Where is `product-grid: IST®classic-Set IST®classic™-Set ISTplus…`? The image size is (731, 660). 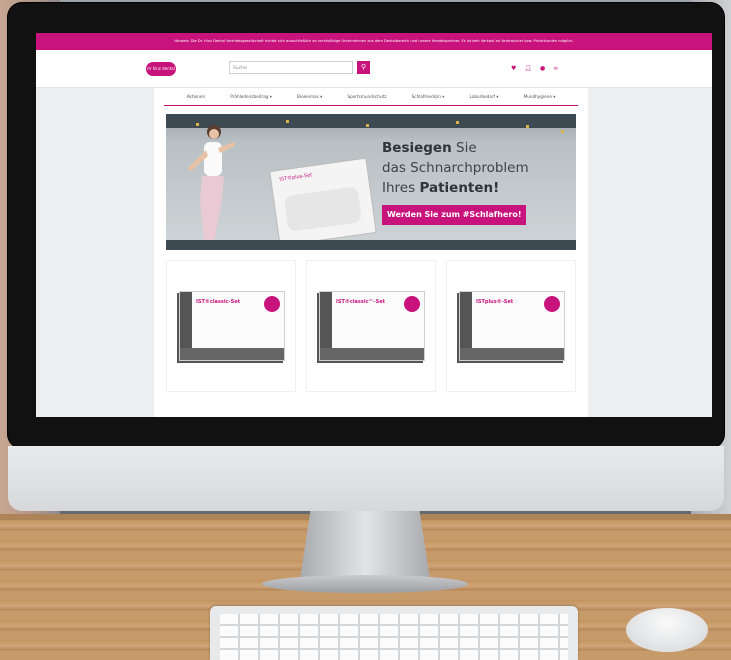
product-grid: IST®classic-Set IST®classic™-Set ISTplus… is located at coordinates (371, 326).